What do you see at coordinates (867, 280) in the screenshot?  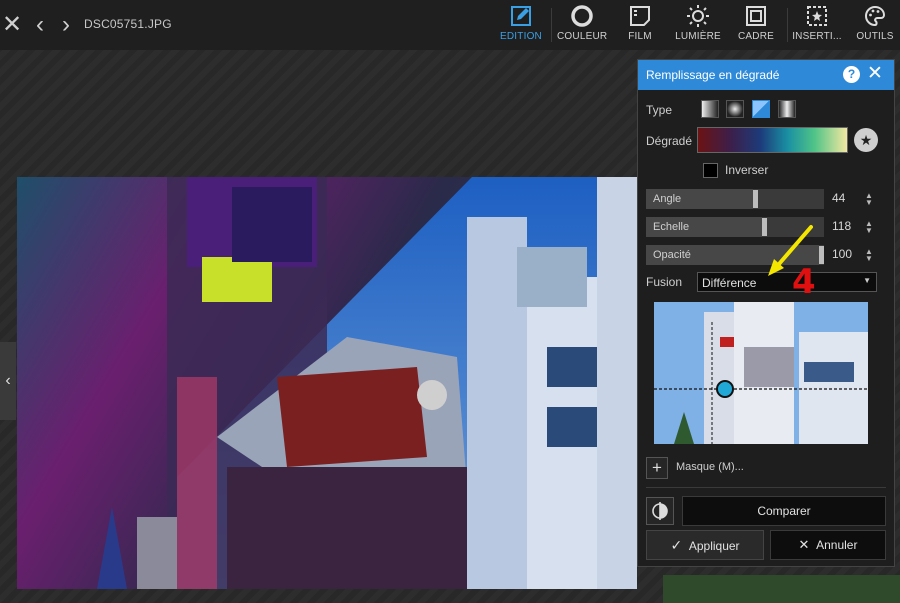 I see `dropdown-arrow-icon: ▼` at bounding box center [867, 280].